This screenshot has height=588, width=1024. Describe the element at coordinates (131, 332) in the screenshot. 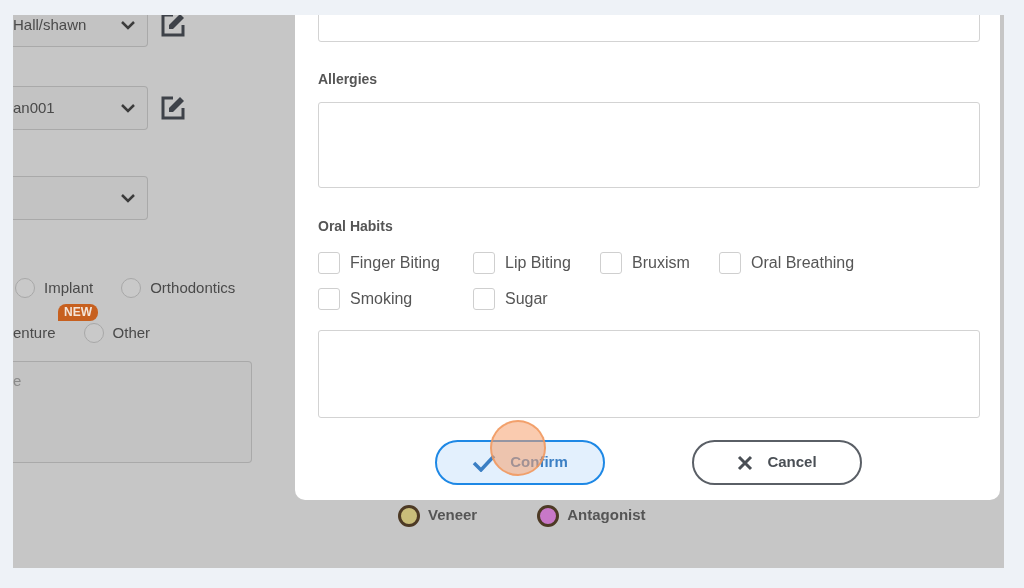

I see `radio-label: Other` at that location.